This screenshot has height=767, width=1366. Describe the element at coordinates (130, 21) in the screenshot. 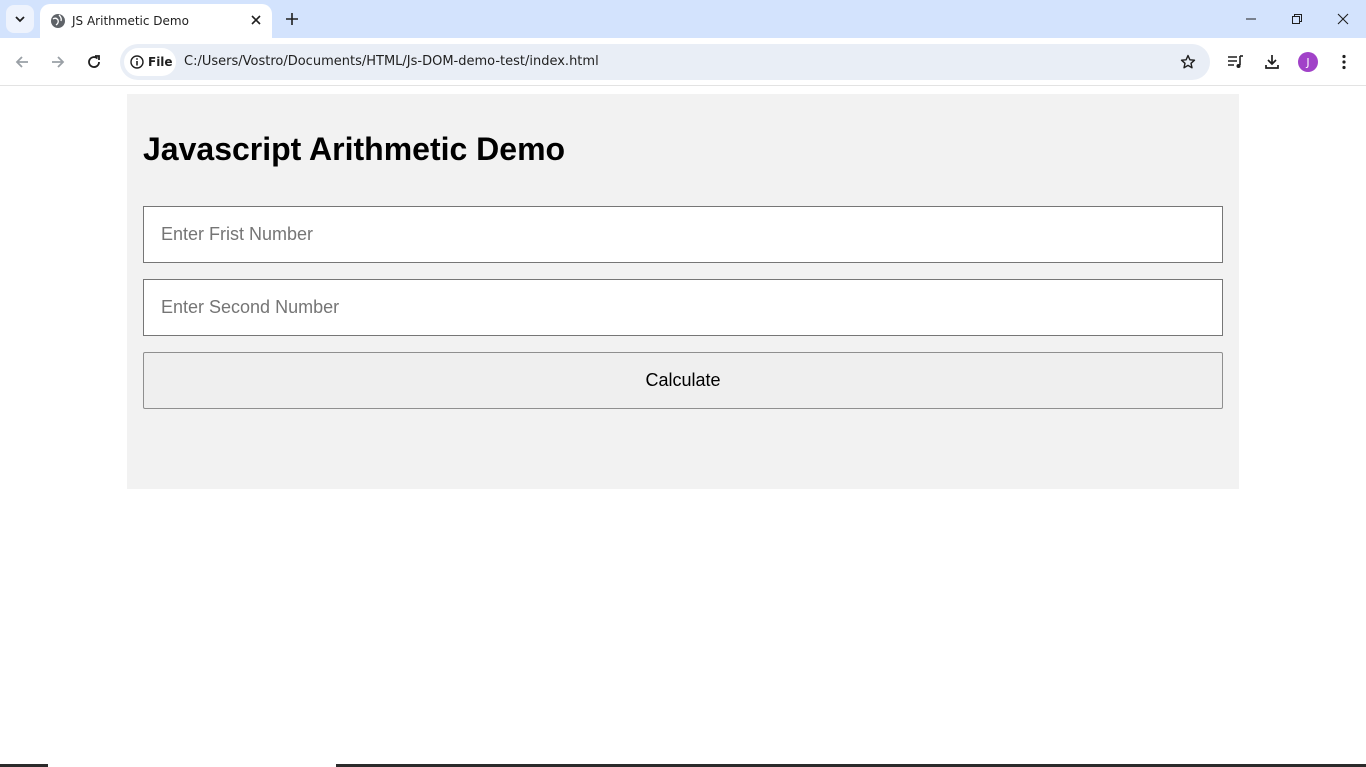

I see `tab-title: JS Arithmetic Demo` at that location.